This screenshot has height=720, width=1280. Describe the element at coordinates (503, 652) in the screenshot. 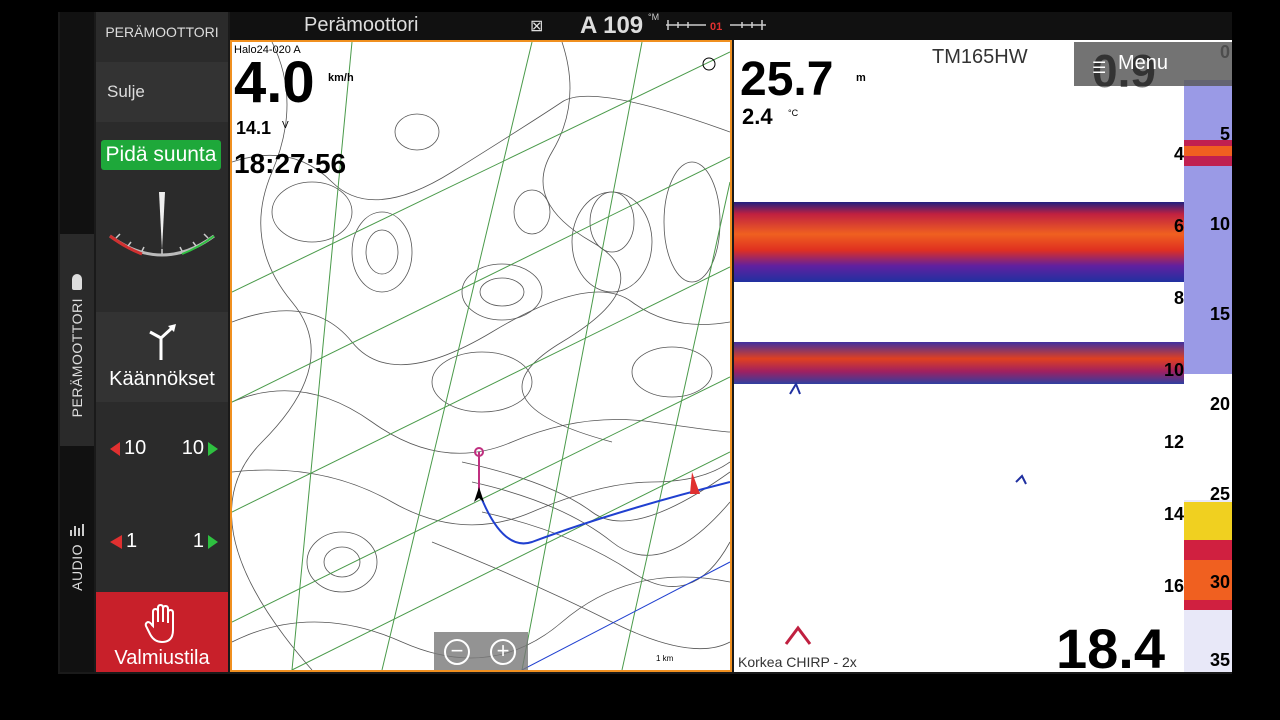

I see `zoom-in-button: +` at that location.